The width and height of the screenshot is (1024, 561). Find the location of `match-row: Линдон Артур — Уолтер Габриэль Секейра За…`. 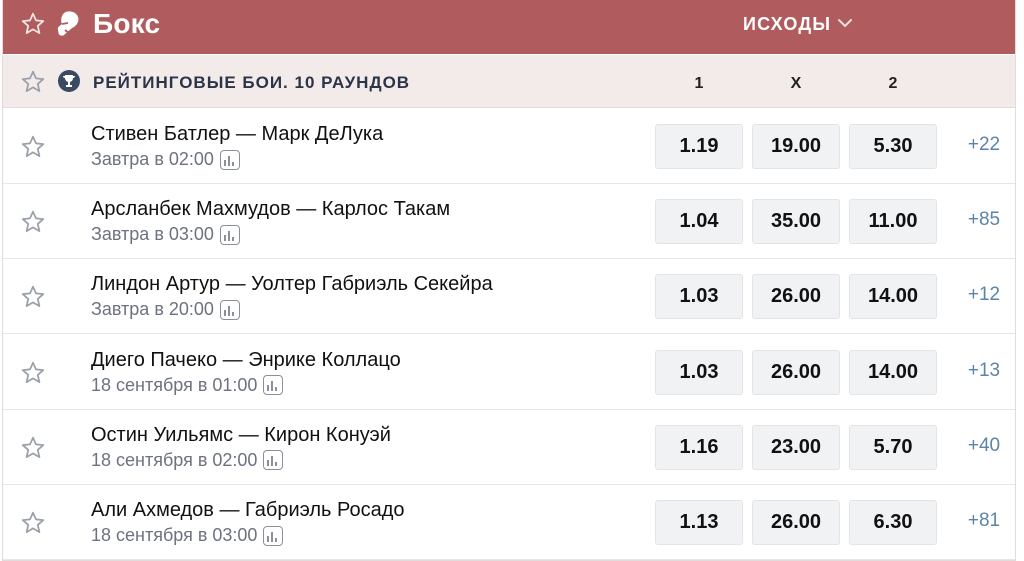

match-row: Линдон Артур — Уолтер Габриэль Секейра За… is located at coordinates (509, 297).